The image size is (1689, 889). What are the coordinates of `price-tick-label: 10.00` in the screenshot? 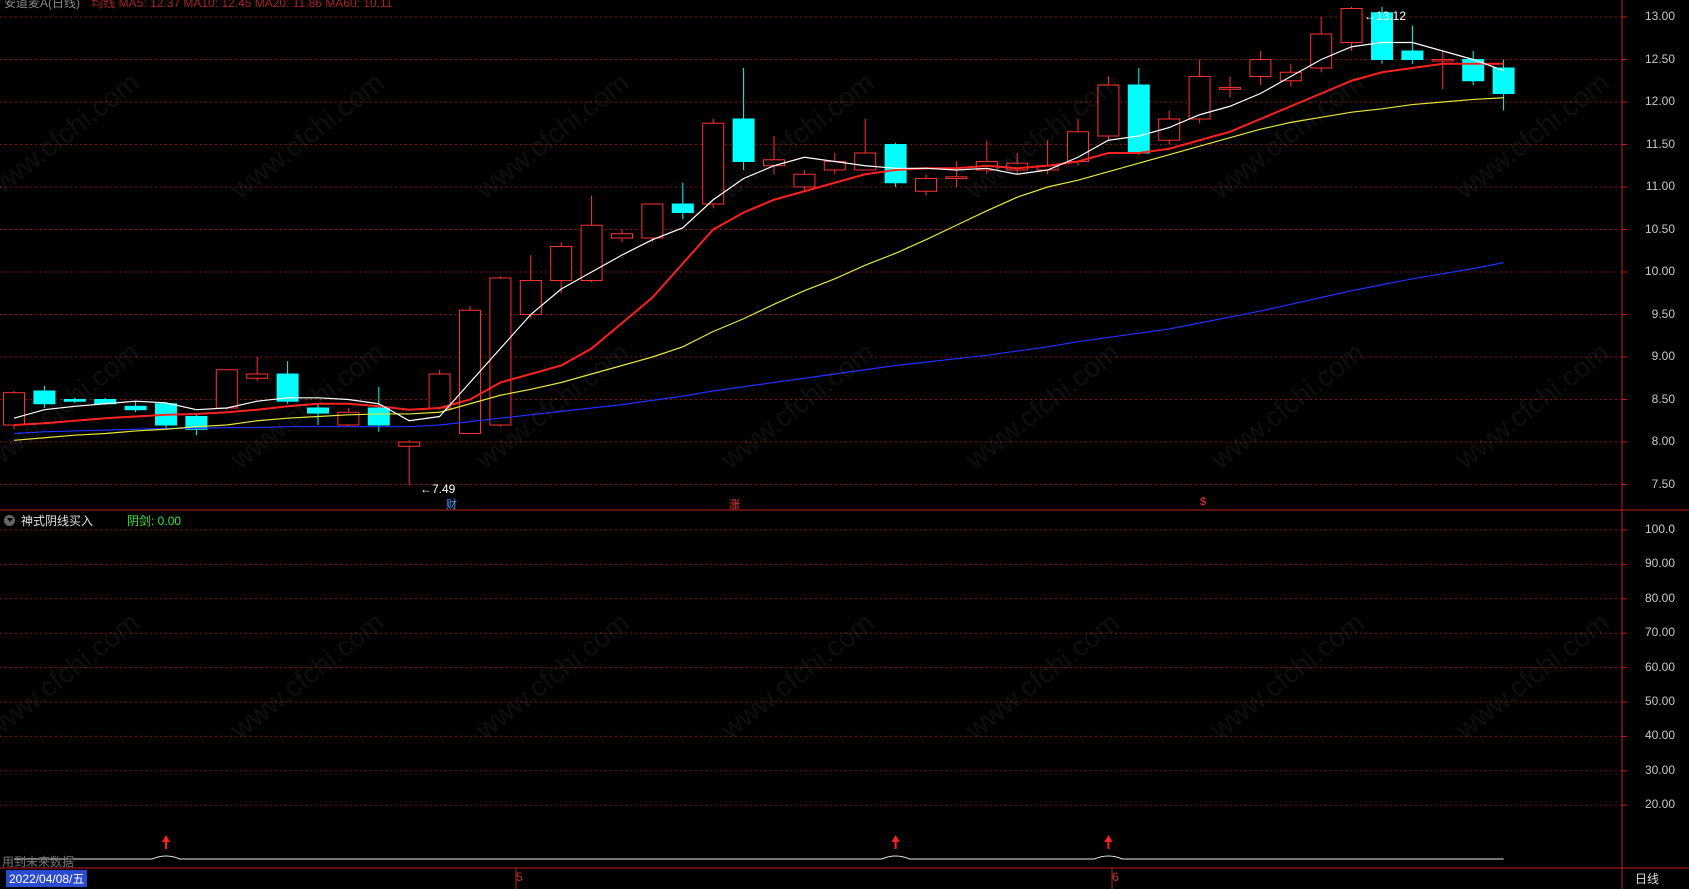 It's located at (1659, 271).